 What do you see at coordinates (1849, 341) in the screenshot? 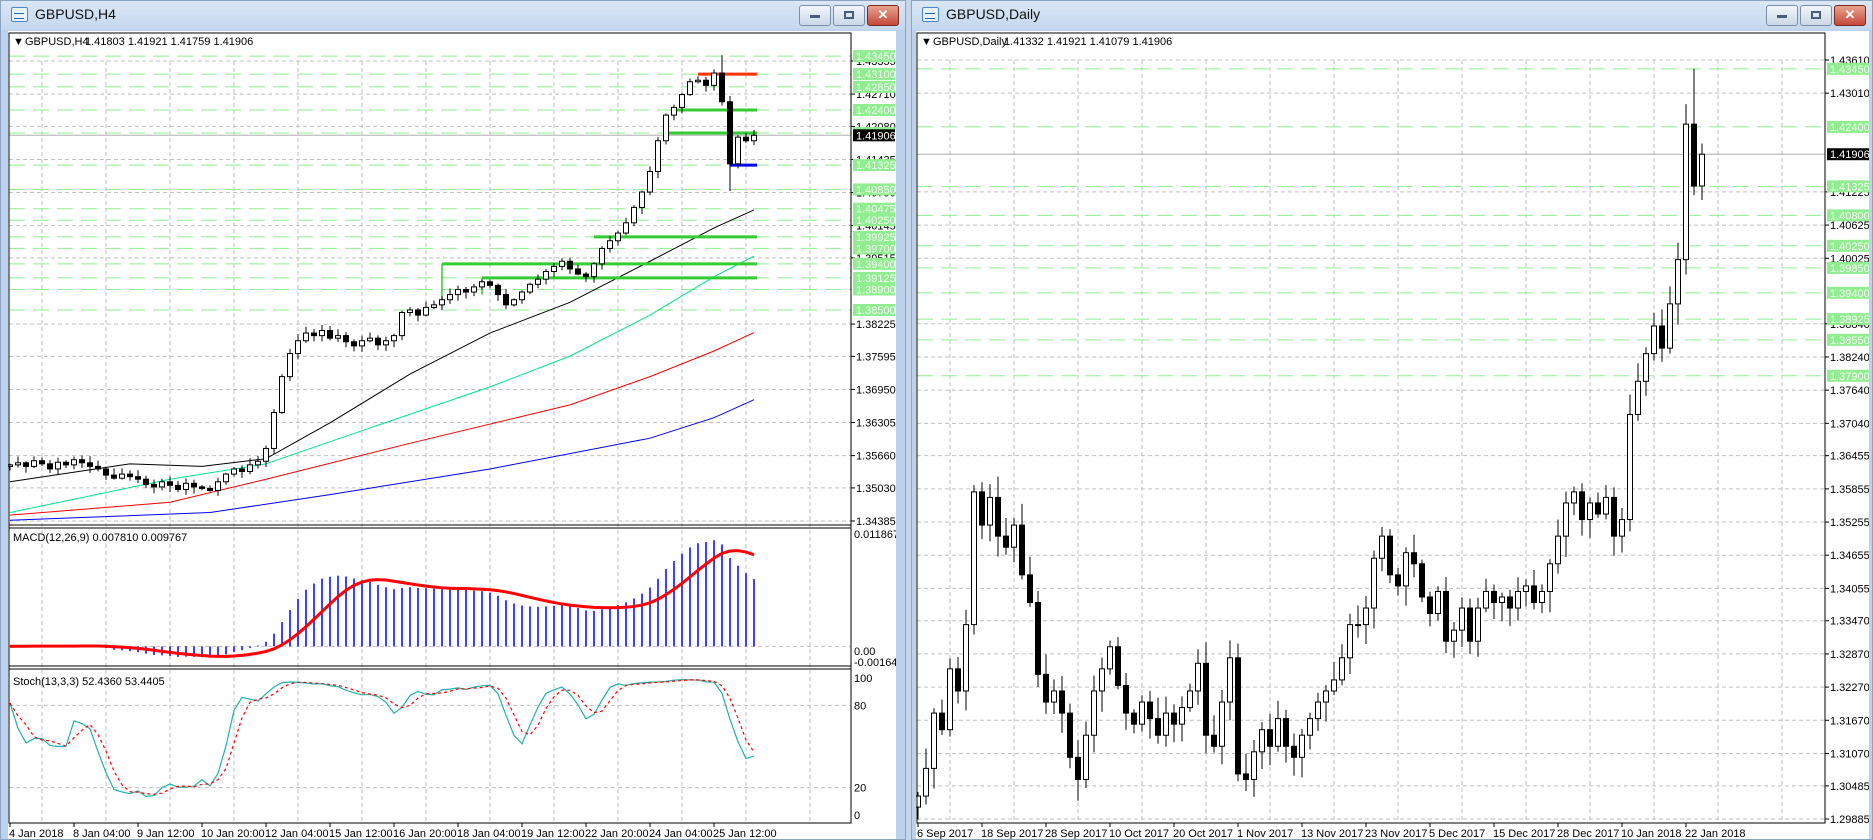
I see `level-label: 1.38550` at bounding box center [1849, 341].